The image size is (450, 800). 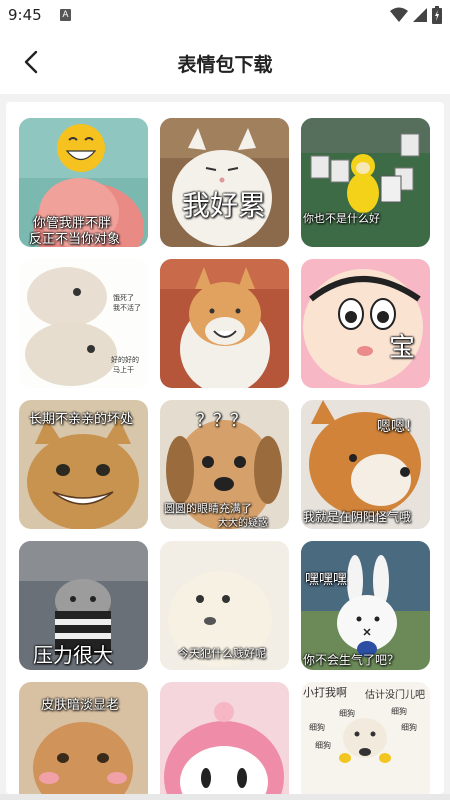 I want to click on sticker-confused-dog: ？？？ 圆圆的眼睛充满了 大大的疑惑, so click(x=224, y=464).